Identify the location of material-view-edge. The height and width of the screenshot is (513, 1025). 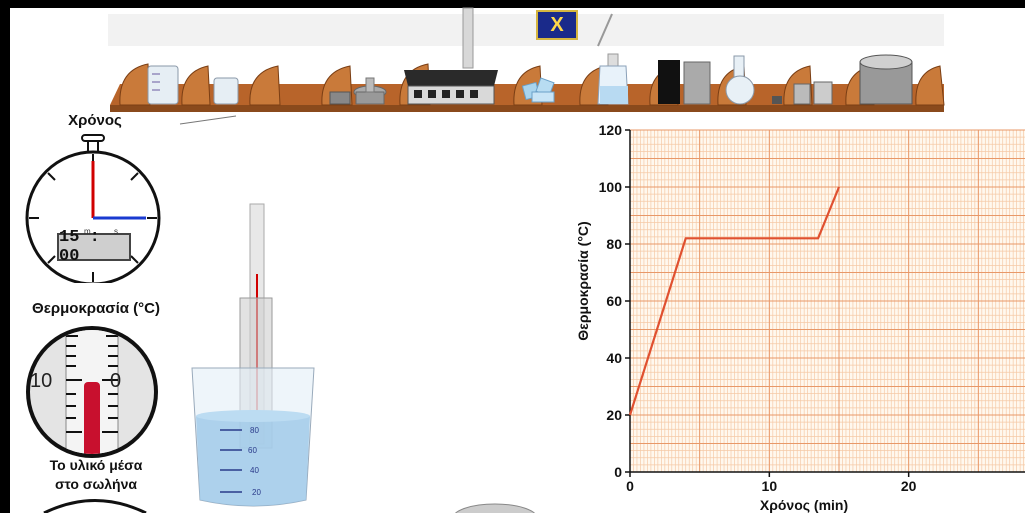
(95, 506).